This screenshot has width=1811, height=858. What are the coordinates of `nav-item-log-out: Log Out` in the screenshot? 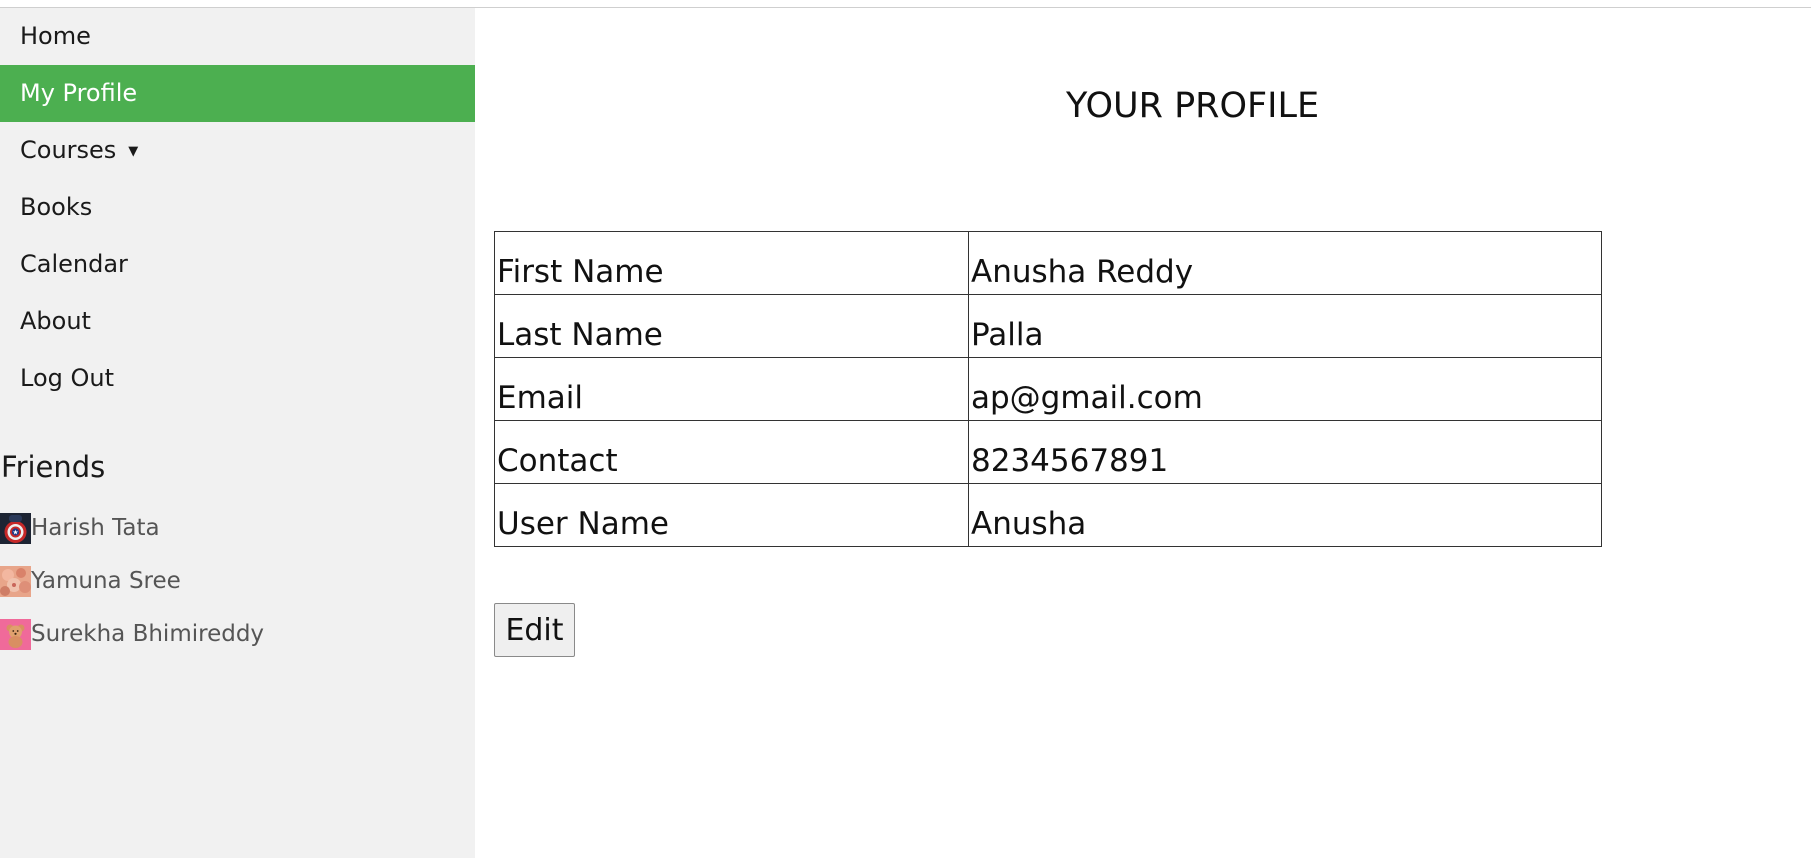 It's located at (237, 378).